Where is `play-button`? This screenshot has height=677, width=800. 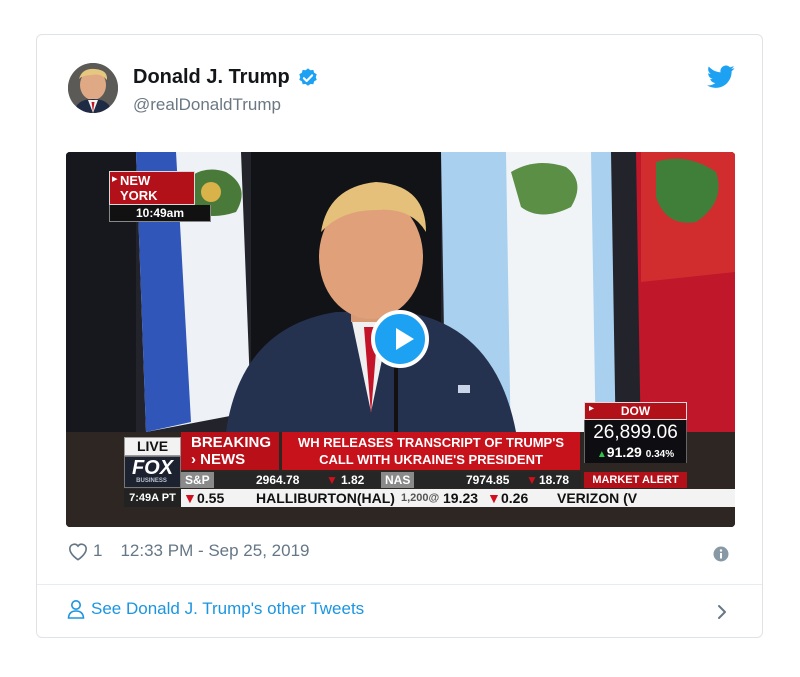 play-button is located at coordinates (400, 339).